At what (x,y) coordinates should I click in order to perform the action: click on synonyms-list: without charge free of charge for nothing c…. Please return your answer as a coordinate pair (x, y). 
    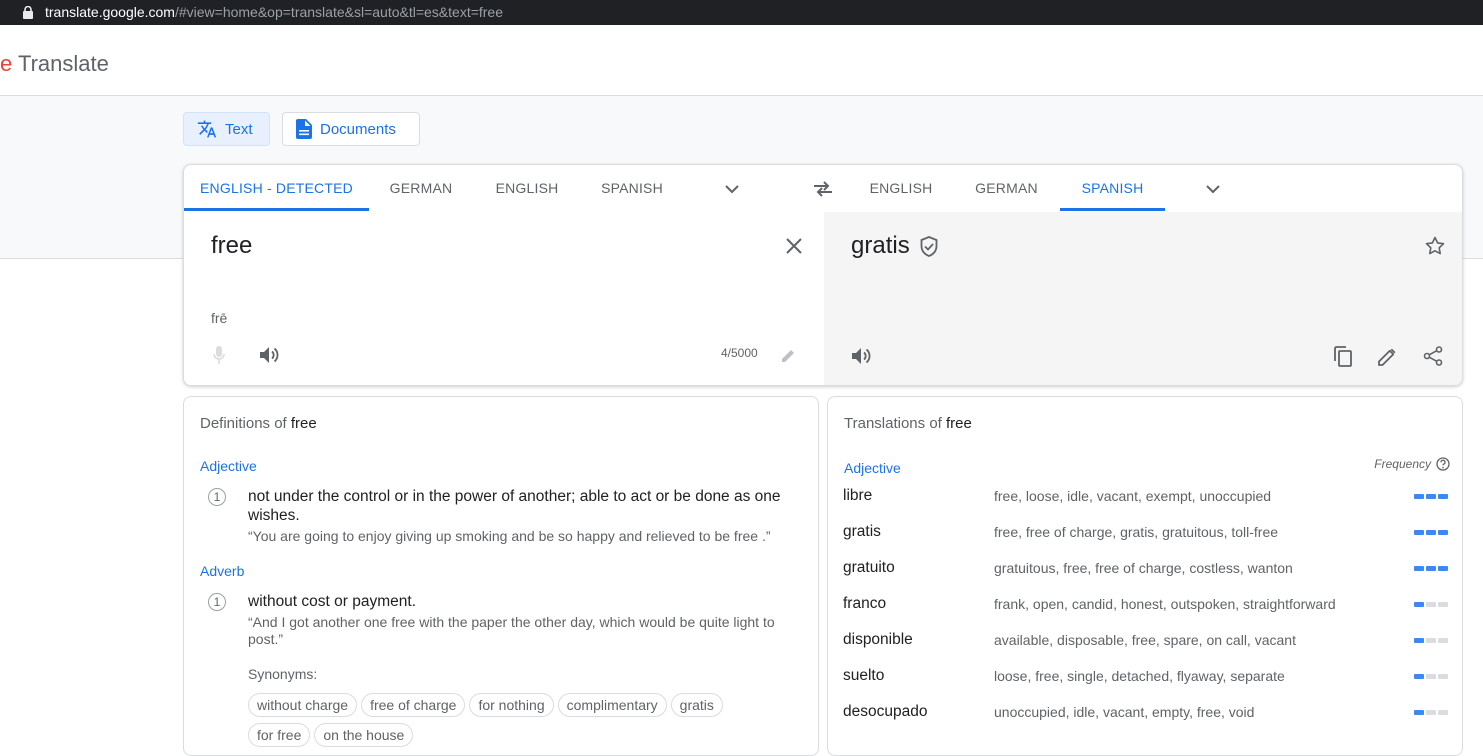
    Looking at the image, I should click on (508, 723).